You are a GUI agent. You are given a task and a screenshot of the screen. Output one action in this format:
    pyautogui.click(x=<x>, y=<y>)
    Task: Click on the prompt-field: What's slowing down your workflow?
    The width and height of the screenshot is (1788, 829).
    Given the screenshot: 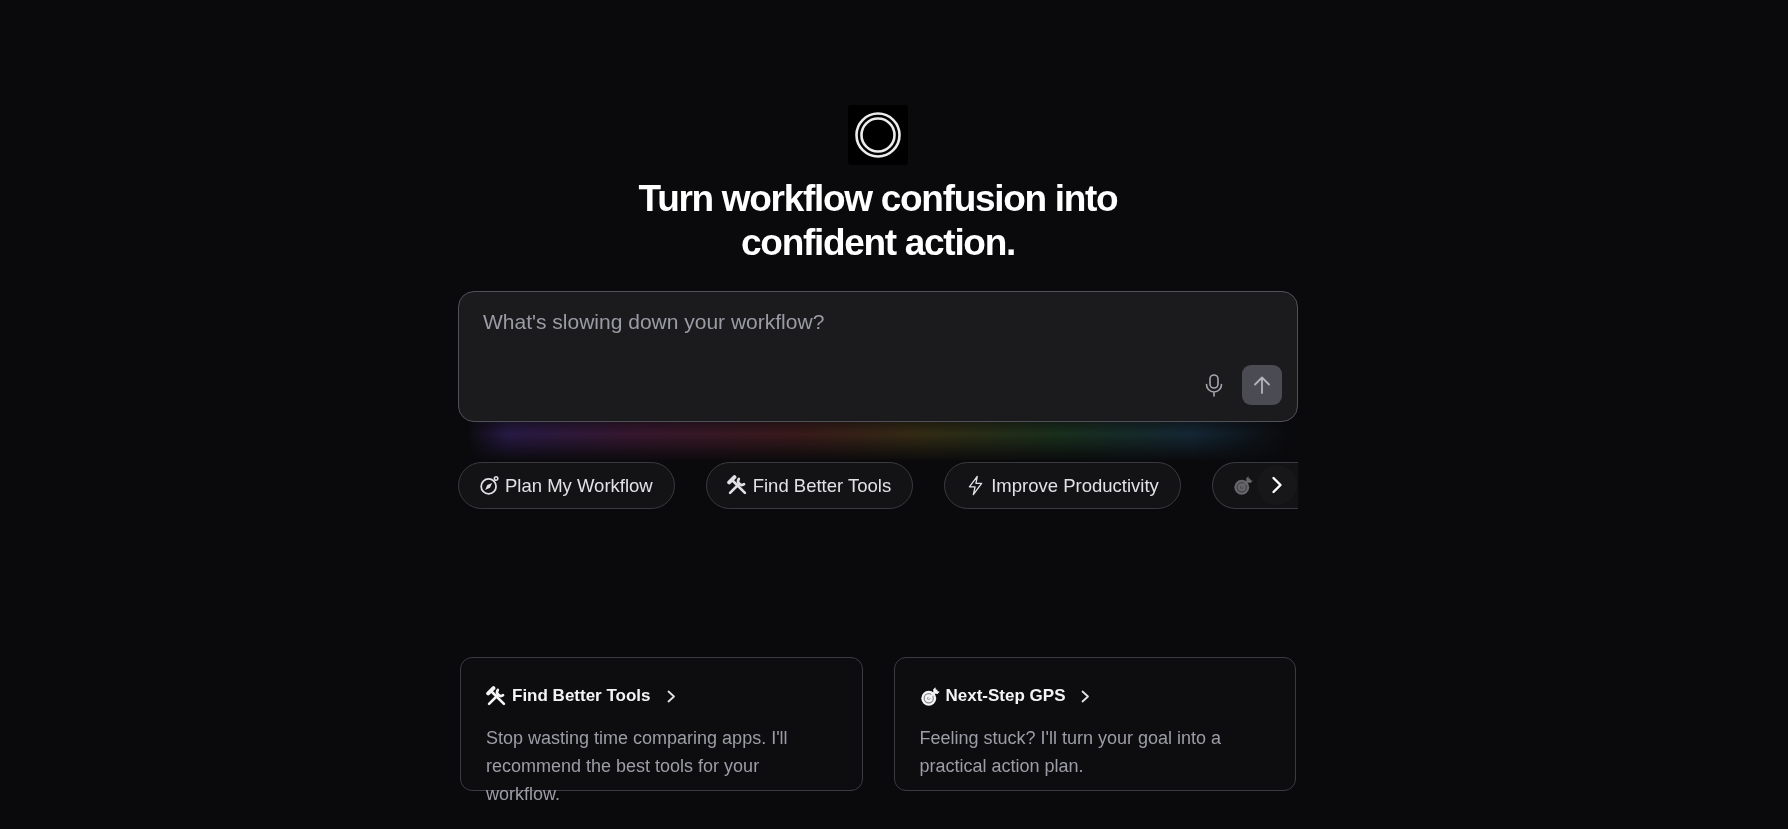 What is the action you would take?
    pyautogui.click(x=878, y=356)
    